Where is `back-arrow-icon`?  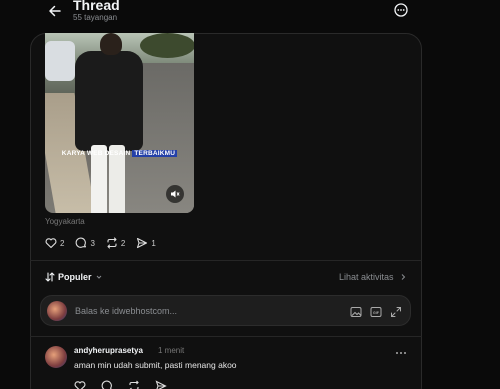 back-arrow-icon is located at coordinates (55, 11).